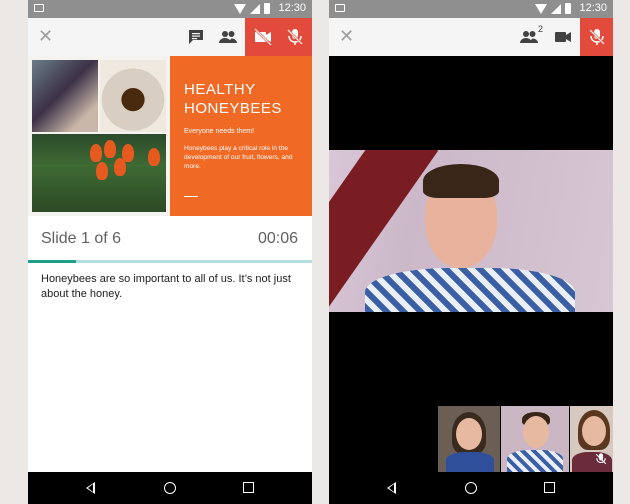 This screenshot has width=630, height=504. What do you see at coordinates (219, 131) in the screenshot?
I see `slide-subtitle: Everyone needs them!` at bounding box center [219, 131].